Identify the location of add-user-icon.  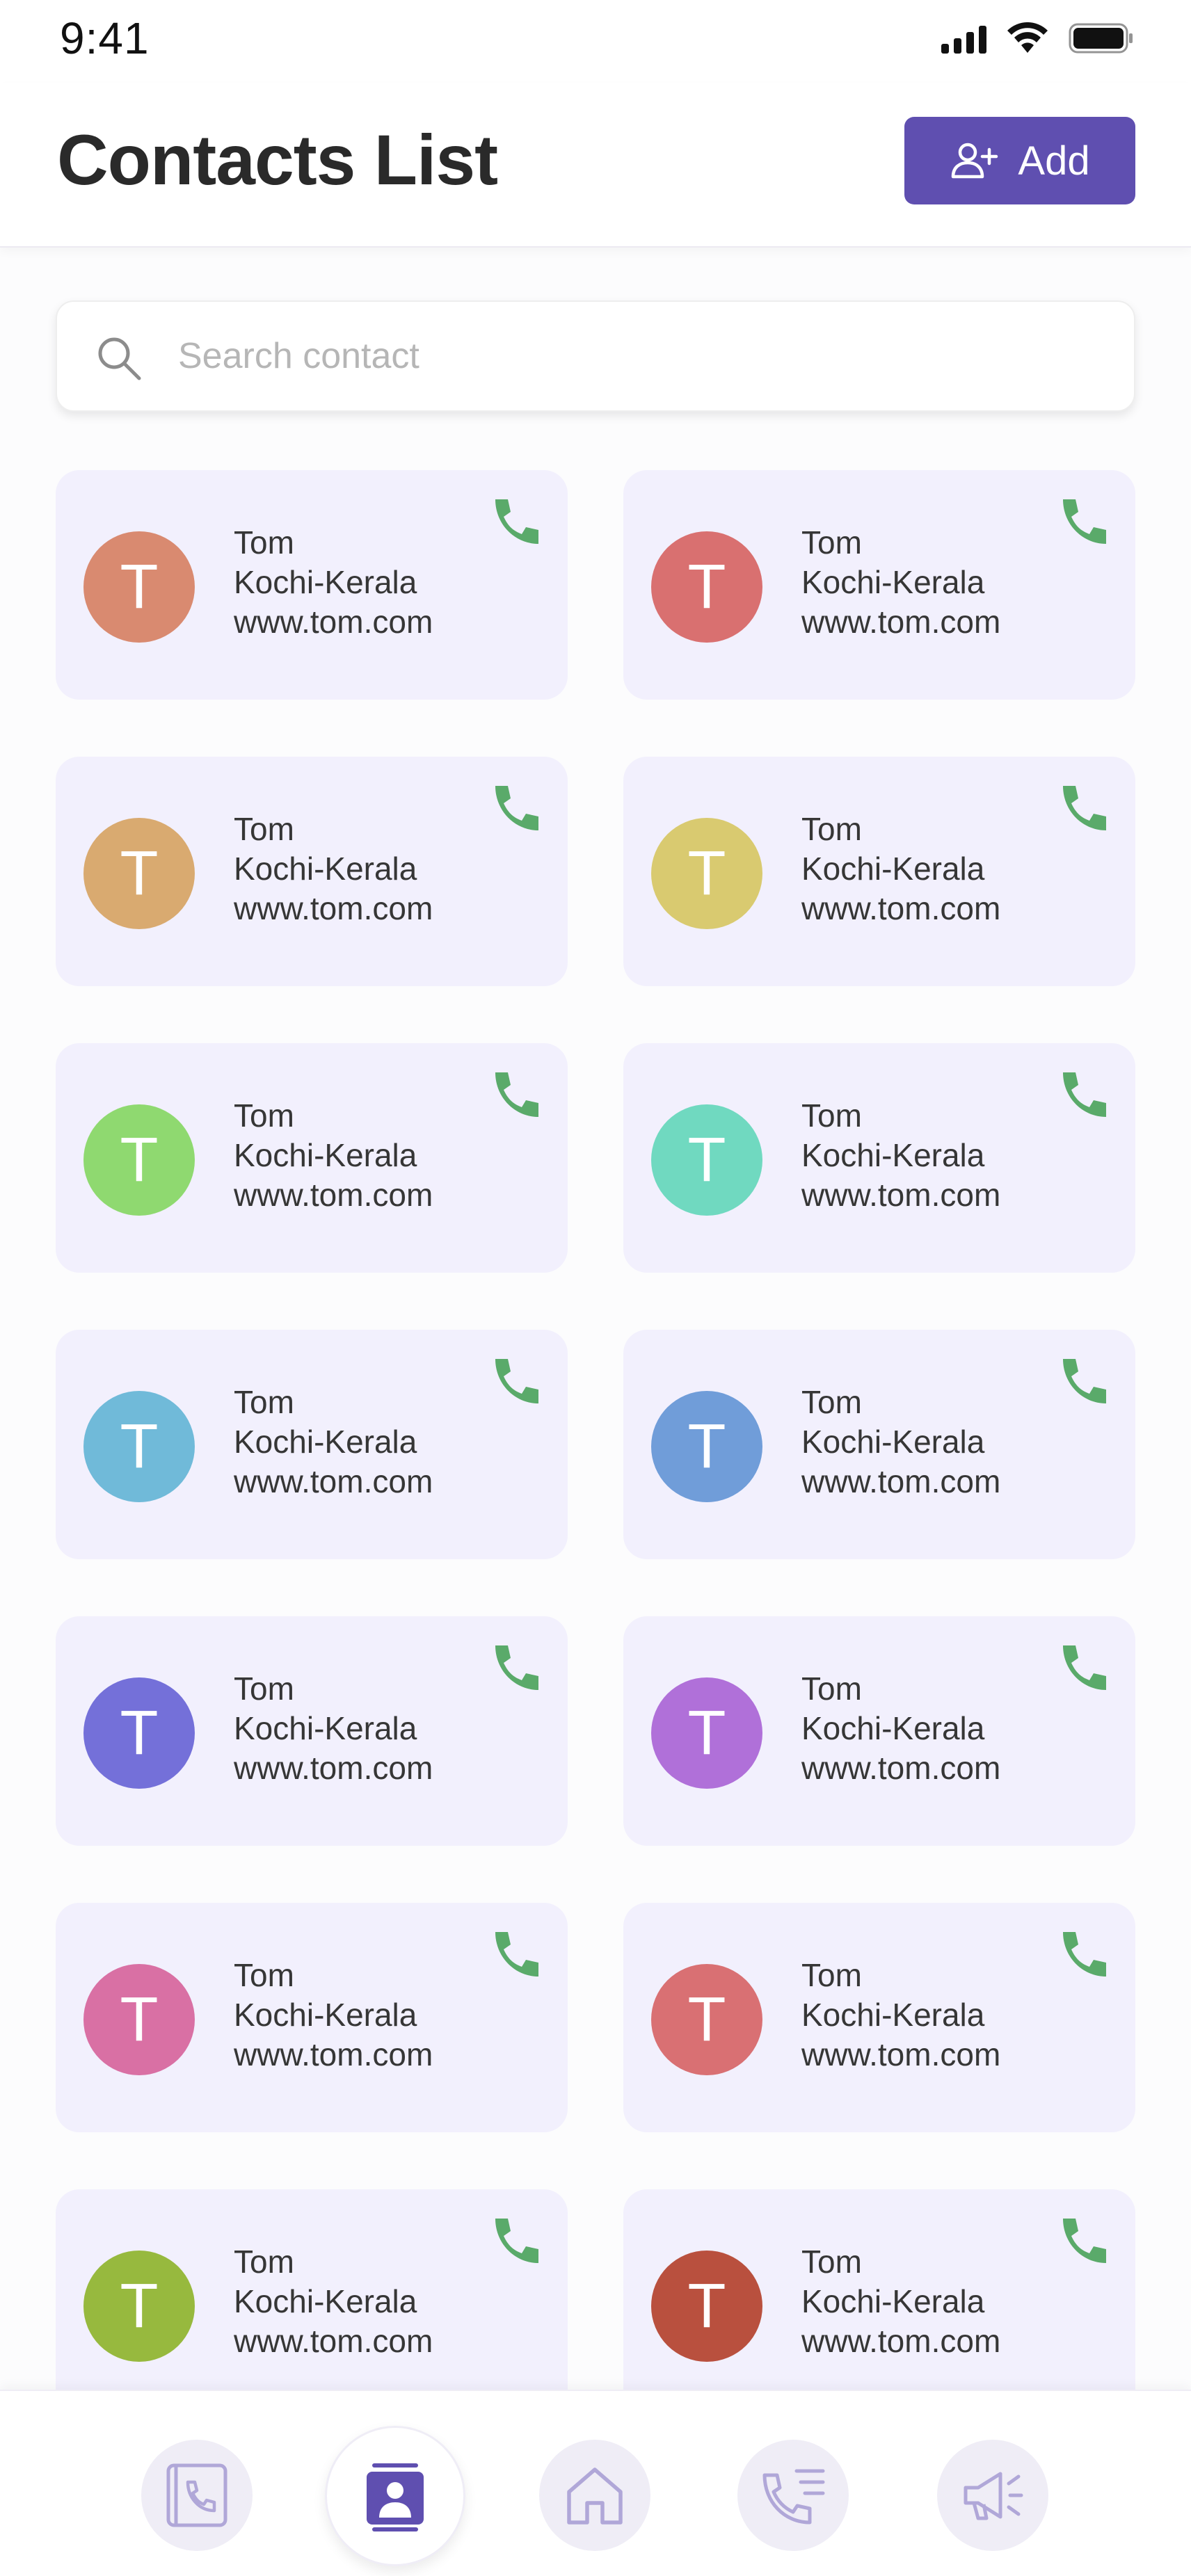
(975, 161).